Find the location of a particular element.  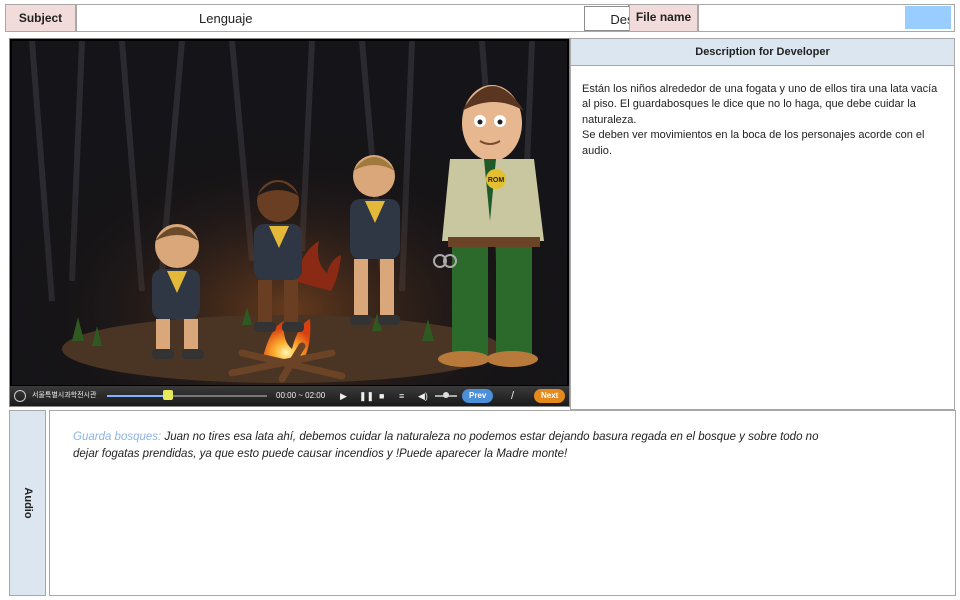

menu-icon: ≡ is located at coordinates (401, 396).